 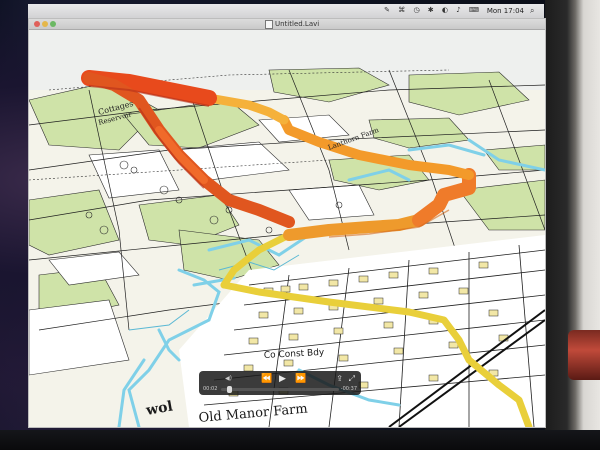 I want to click on menubar-clock: Mon 17:04, so click(x=505, y=11).